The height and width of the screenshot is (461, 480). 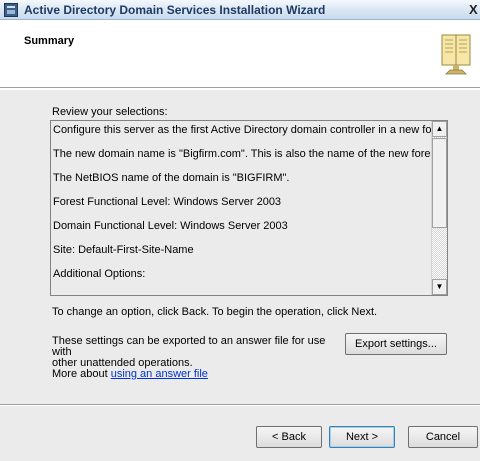 I want to click on vertical-scrollbar: ▲ ▼, so click(x=439, y=208).